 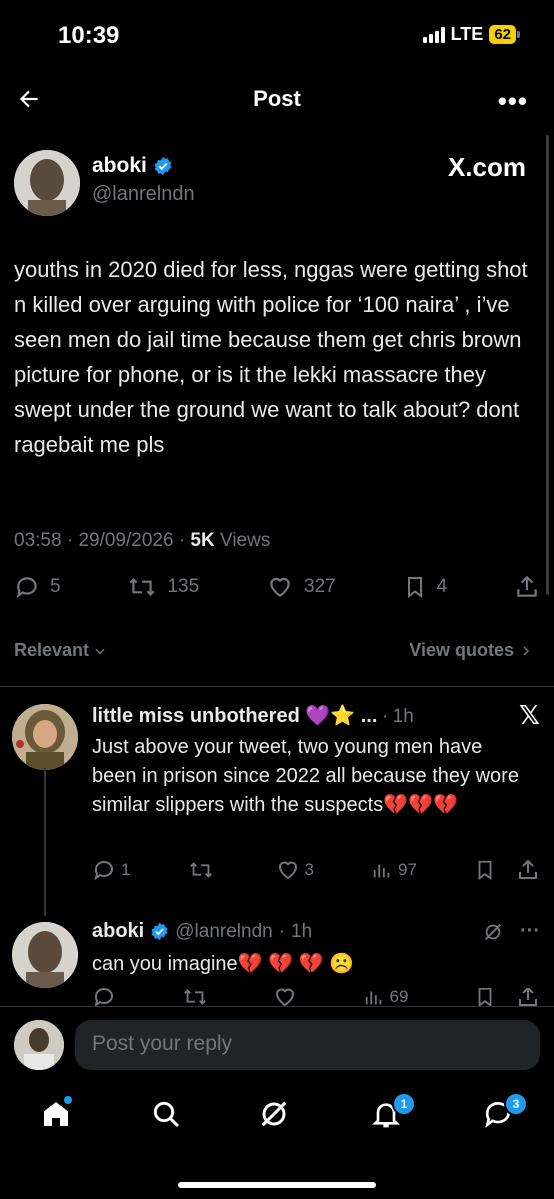 I want to click on view-quotes-label: View quotes, so click(x=461, y=650).